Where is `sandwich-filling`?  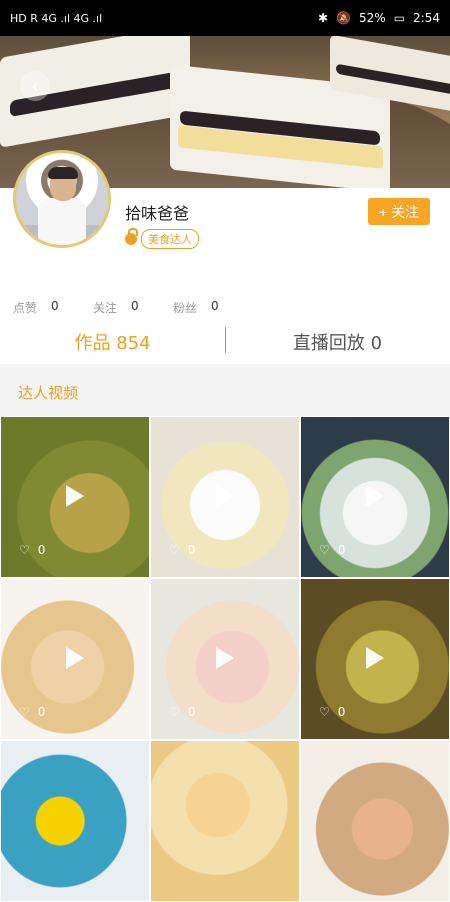 sandwich-filling is located at coordinates (393, 79).